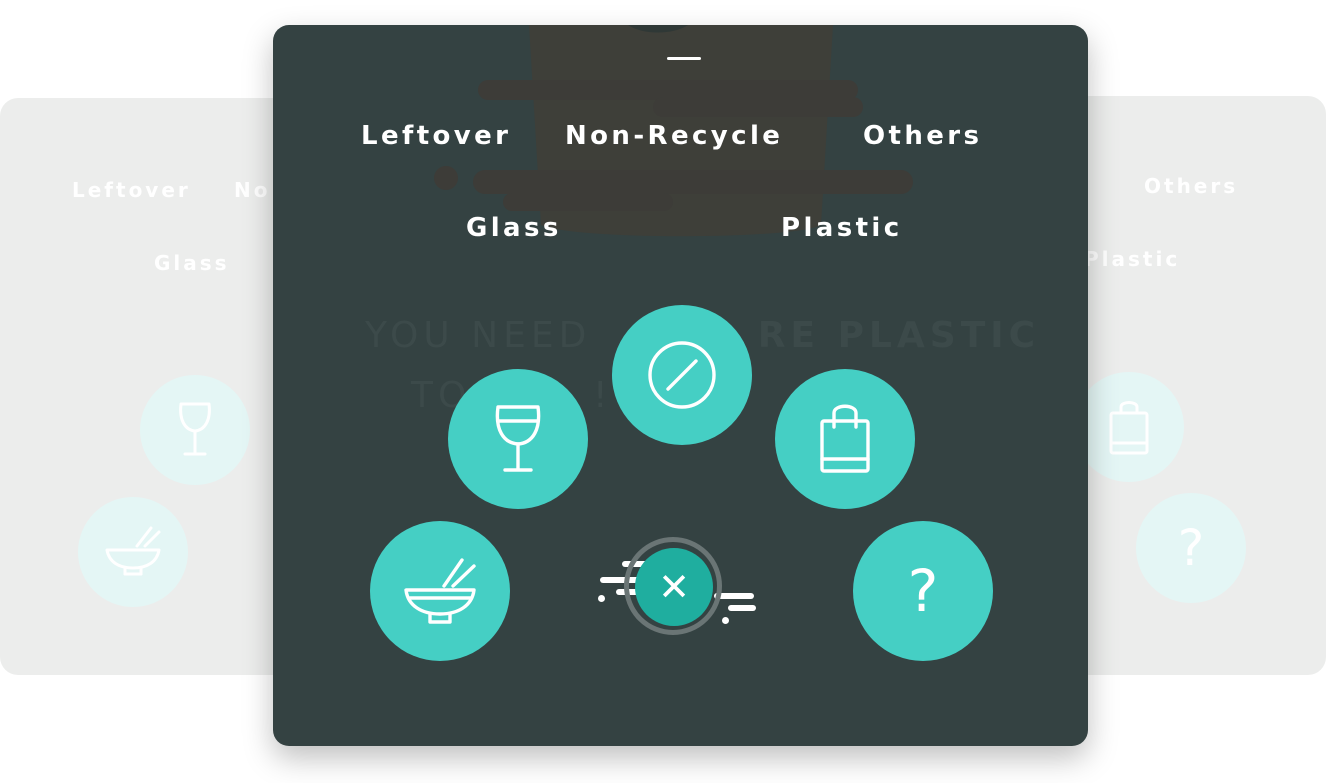 The width and height of the screenshot is (1326, 783). Describe the element at coordinates (742, 608) in the screenshot. I see `speed-line` at that location.